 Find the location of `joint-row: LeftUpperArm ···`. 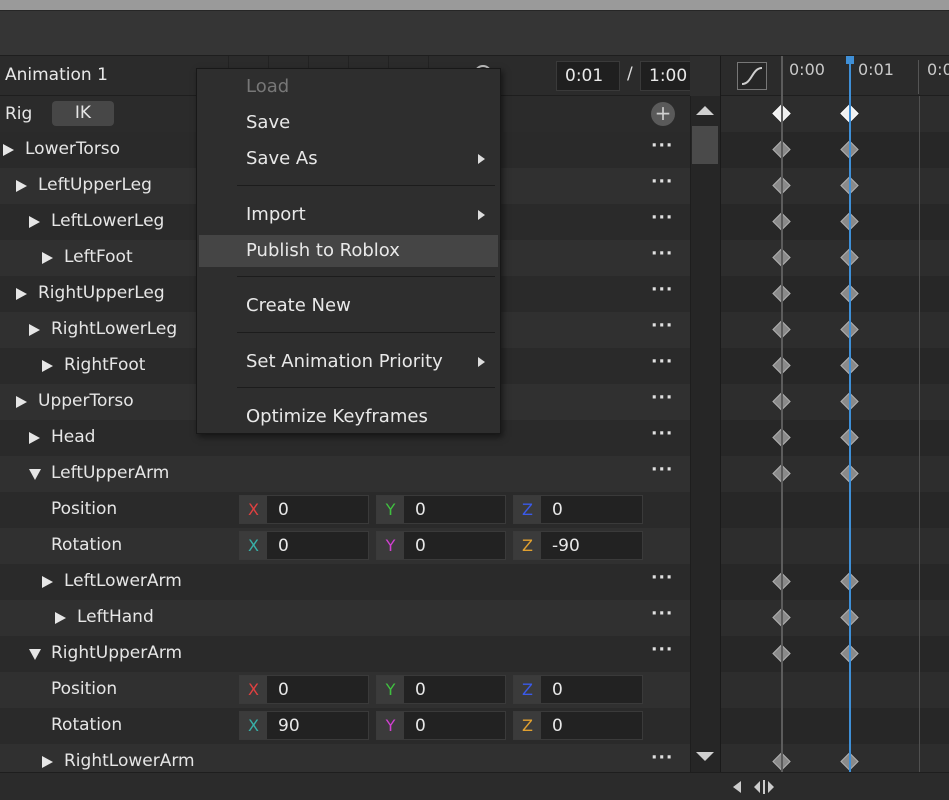

joint-row: LeftUpperArm ··· is located at coordinates (345, 474).